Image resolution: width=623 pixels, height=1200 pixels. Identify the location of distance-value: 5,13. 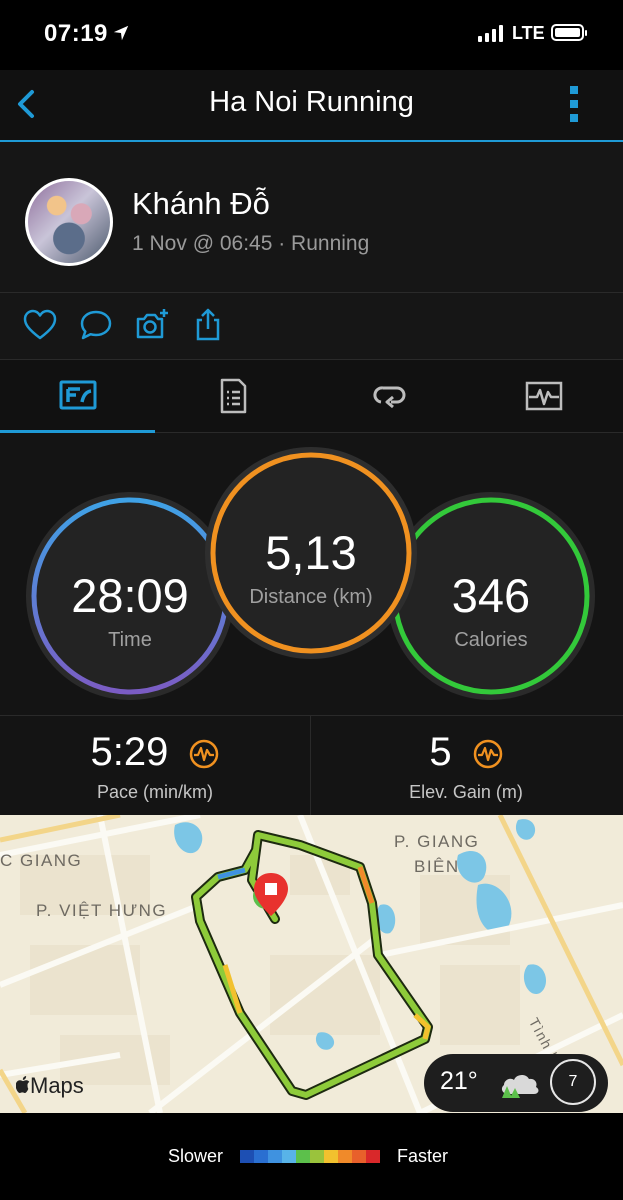
(311, 552).